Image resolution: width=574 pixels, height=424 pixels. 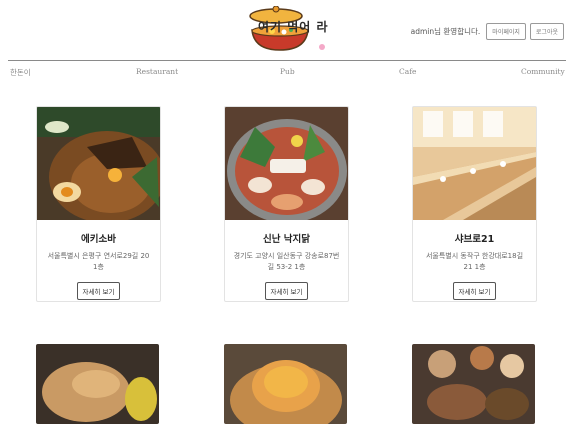 What do you see at coordinates (445, 31) in the screenshot?
I see `welcome-message: admin님 환영합니다.` at bounding box center [445, 31].